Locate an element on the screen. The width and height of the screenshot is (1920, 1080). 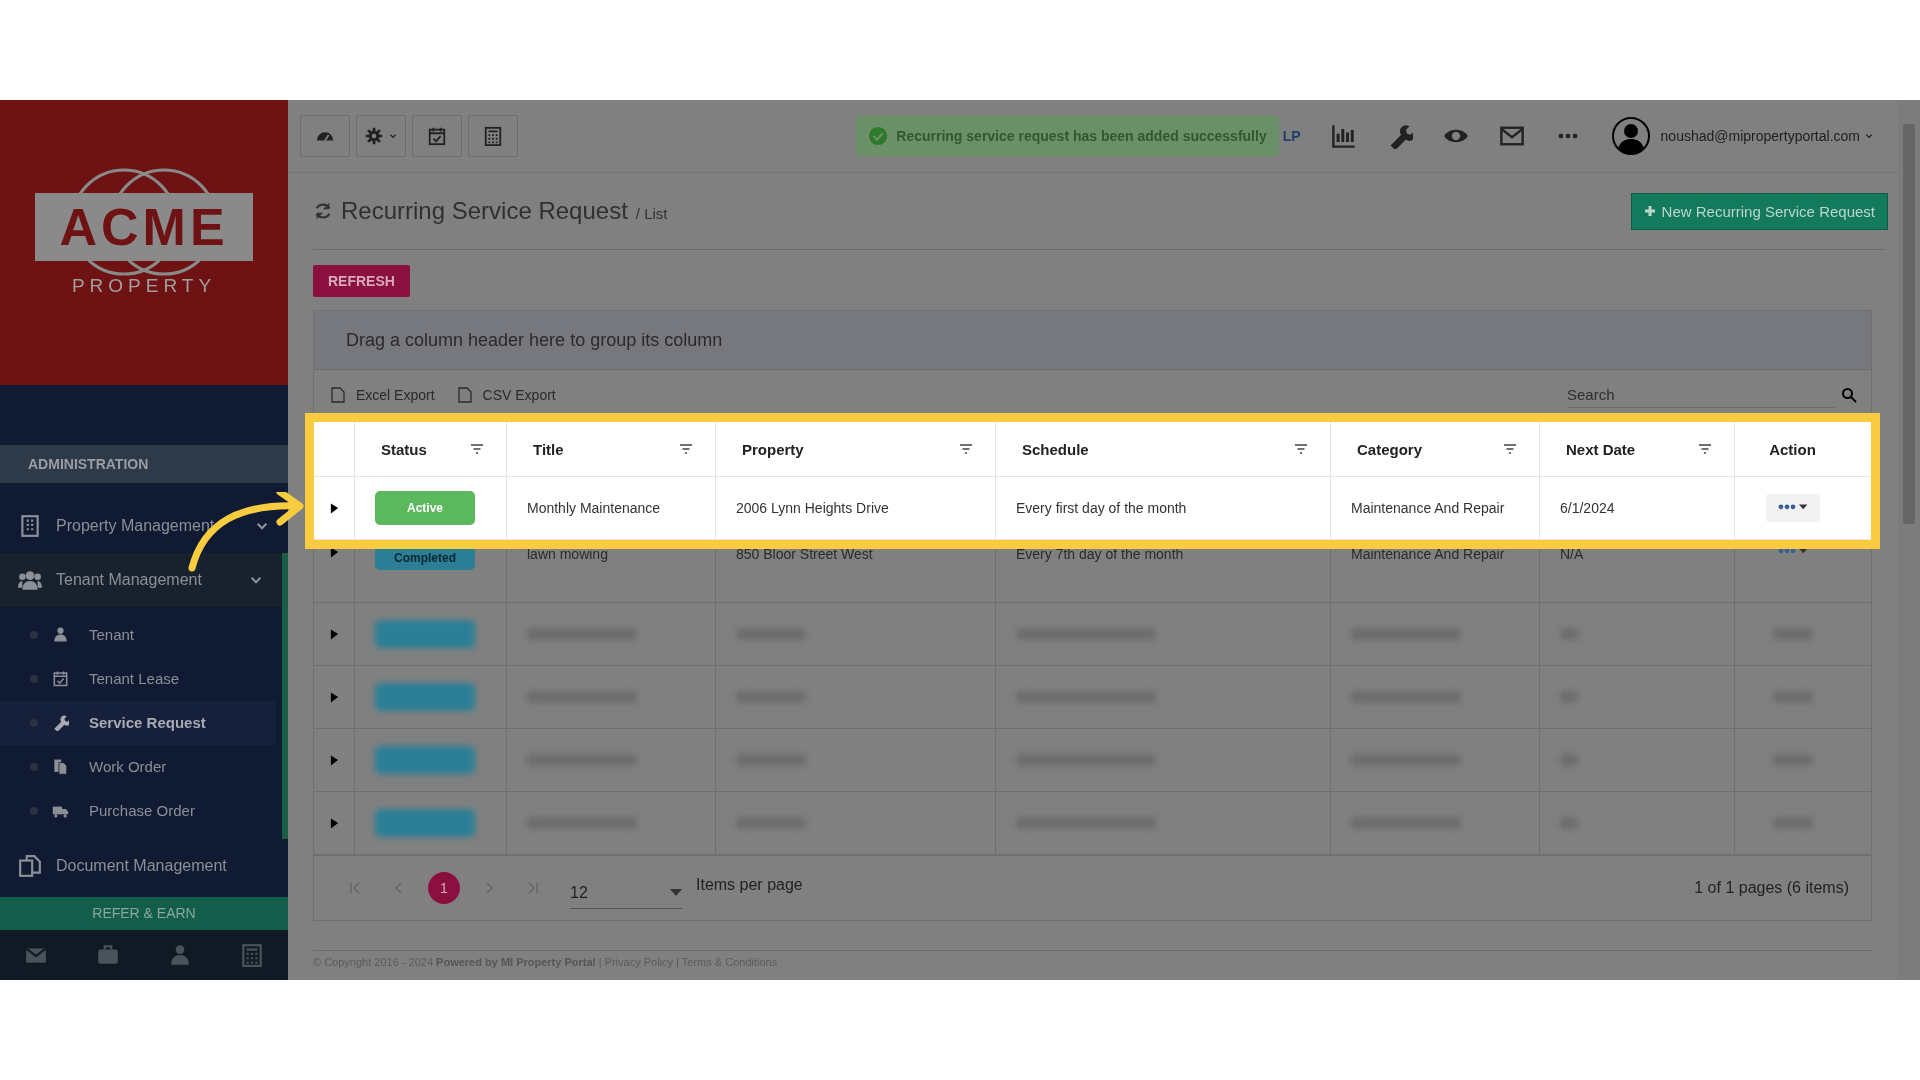
column-header: Status is located at coordinates (404, 449).